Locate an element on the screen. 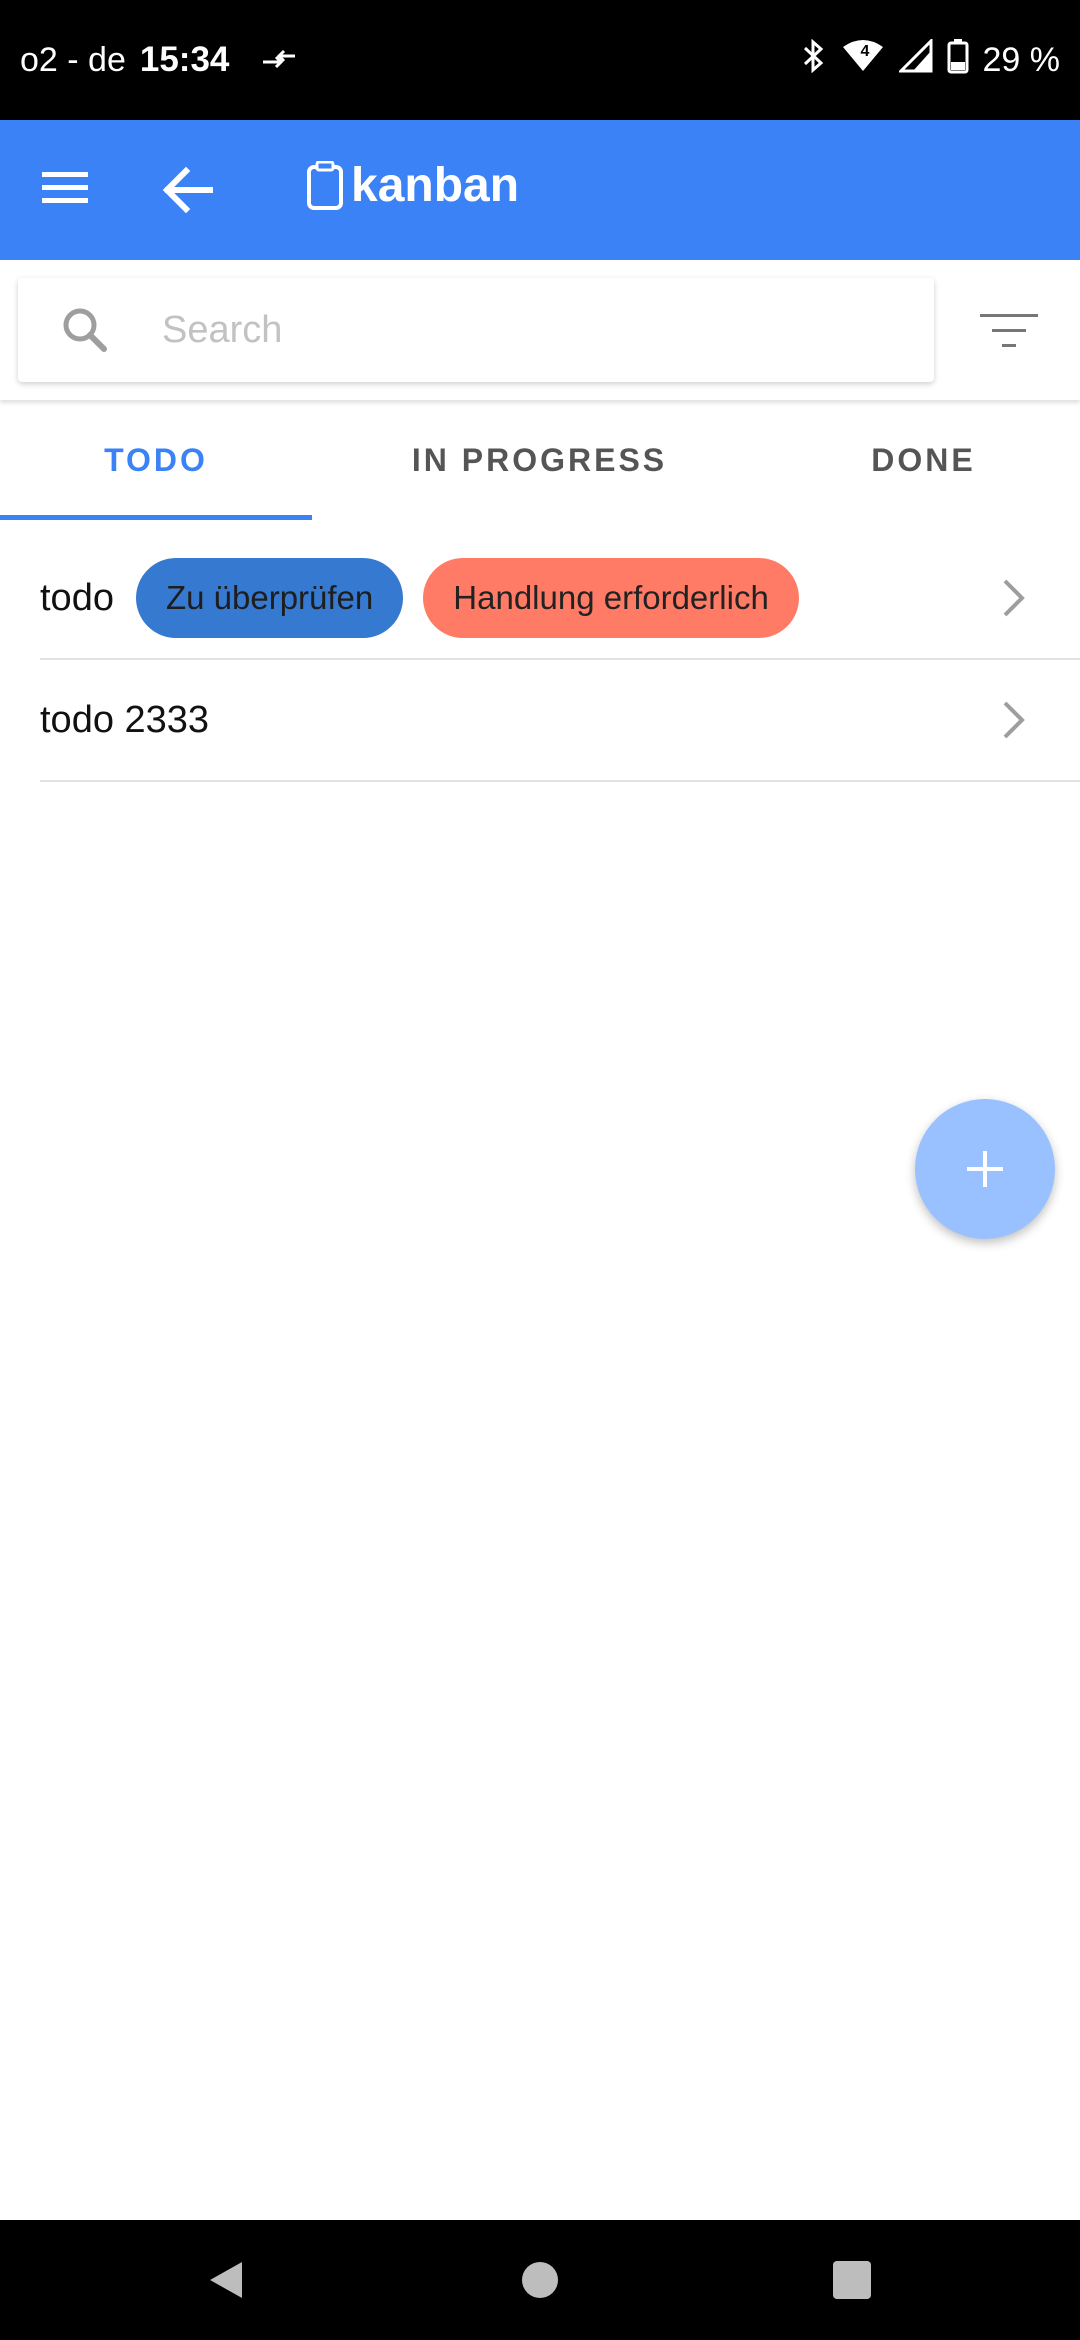 The width and height of the screenshot is (1080, 2340). arrow-back-icon is located at coordinates (187, 190).